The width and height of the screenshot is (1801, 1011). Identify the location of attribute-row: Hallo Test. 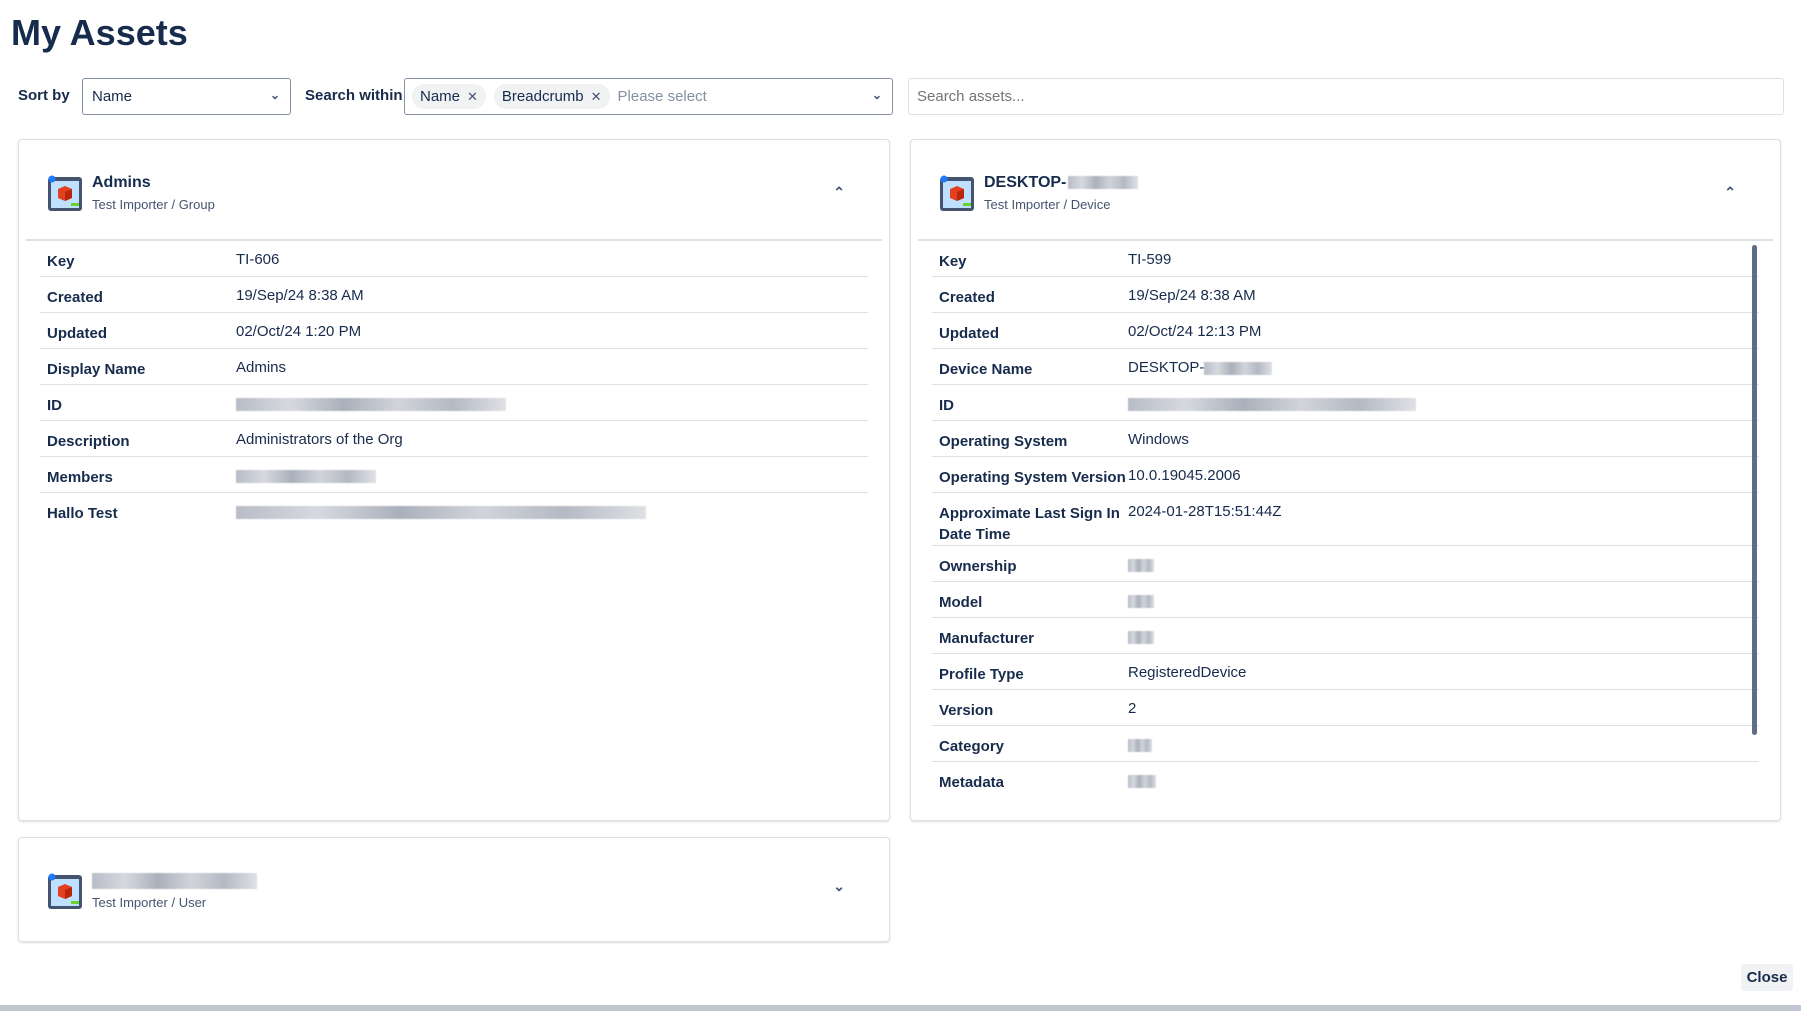
(454, 511).